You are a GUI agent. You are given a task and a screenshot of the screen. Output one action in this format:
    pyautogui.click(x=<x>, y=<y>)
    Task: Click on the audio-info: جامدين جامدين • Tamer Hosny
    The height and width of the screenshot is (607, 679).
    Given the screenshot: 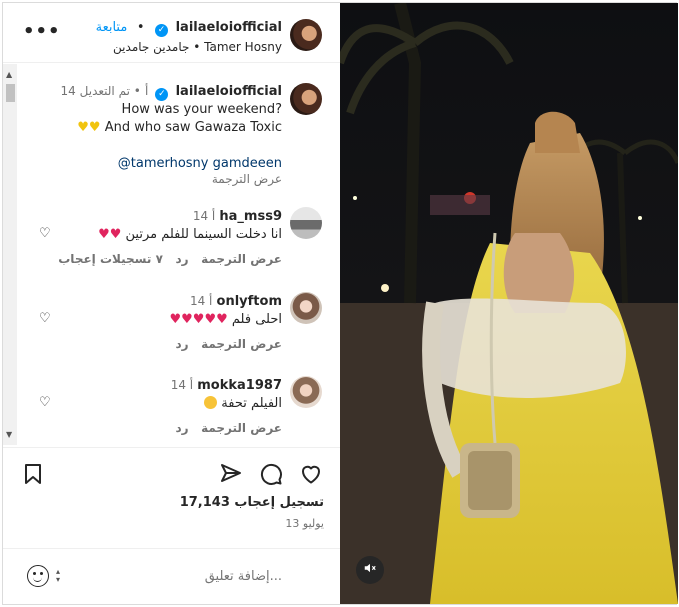 What is the action you would take?
    pyautogui.click(x=197, y=47)
    